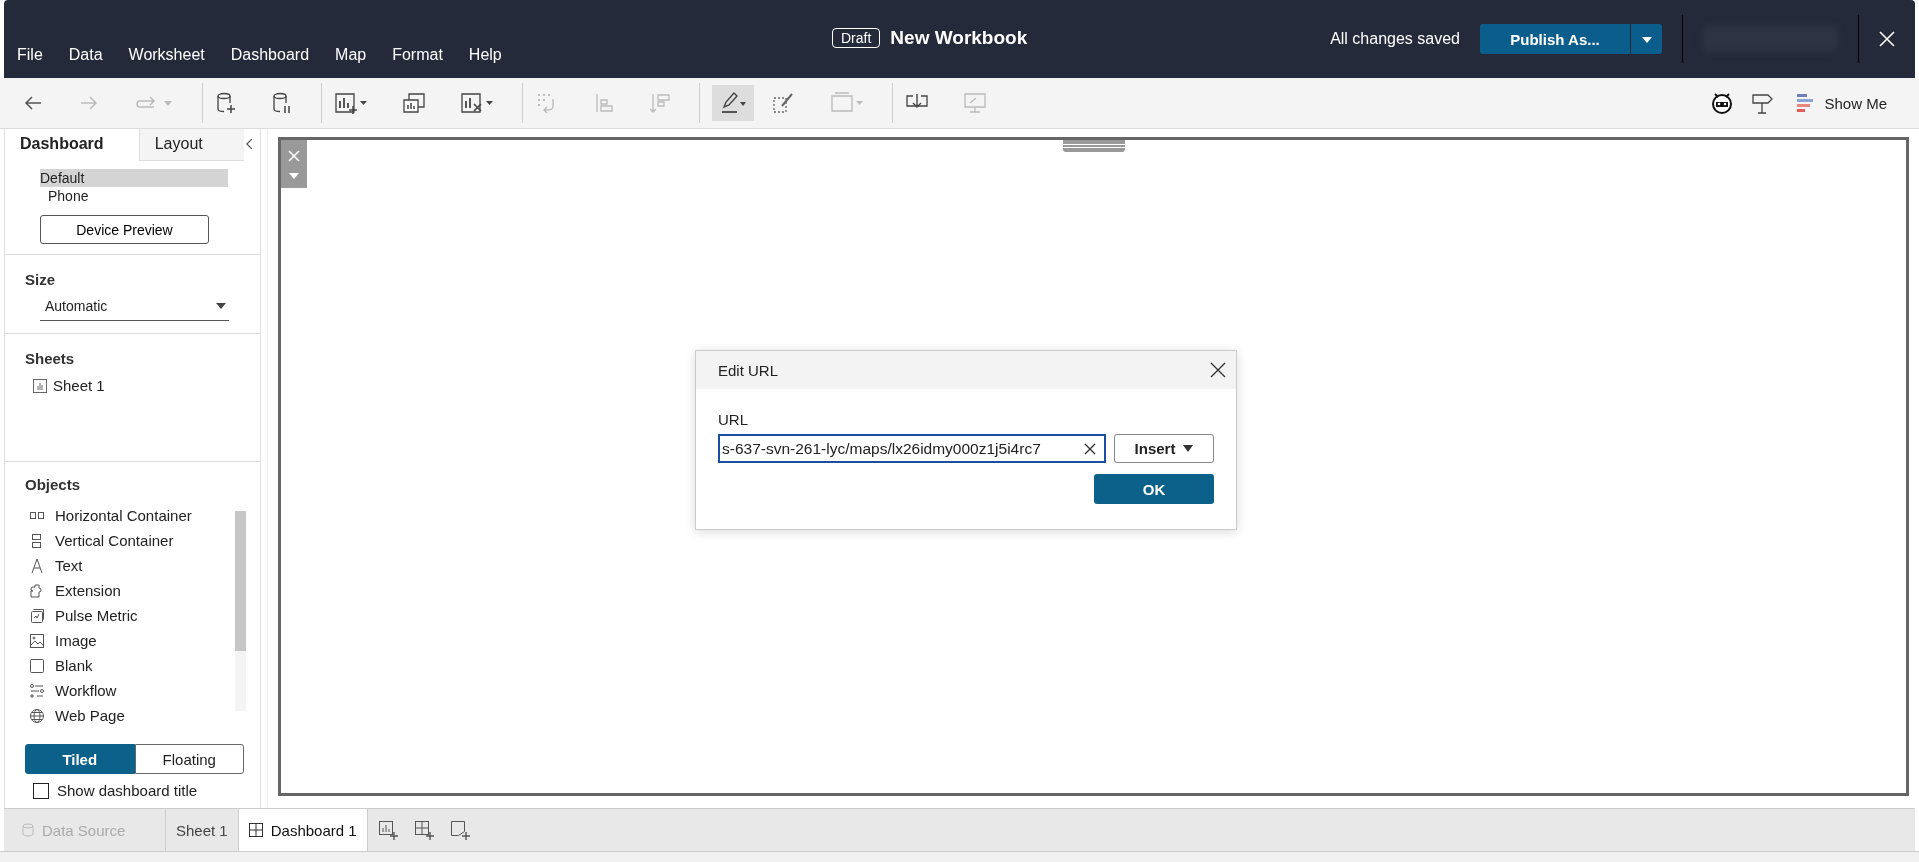  I want to click on sheet-tab: Dashboard 1, so click(303, 830).